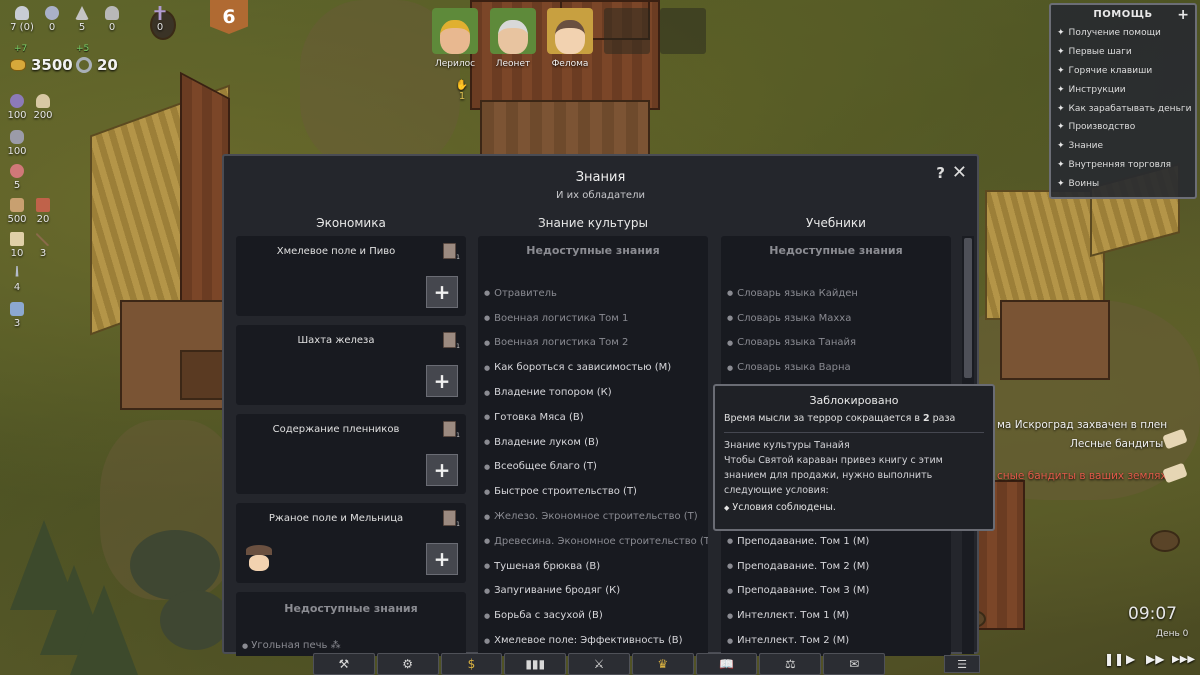 The height and width of the screenshot is (675, 1200). I want to click on portrait-feloma, so click(570, 31).